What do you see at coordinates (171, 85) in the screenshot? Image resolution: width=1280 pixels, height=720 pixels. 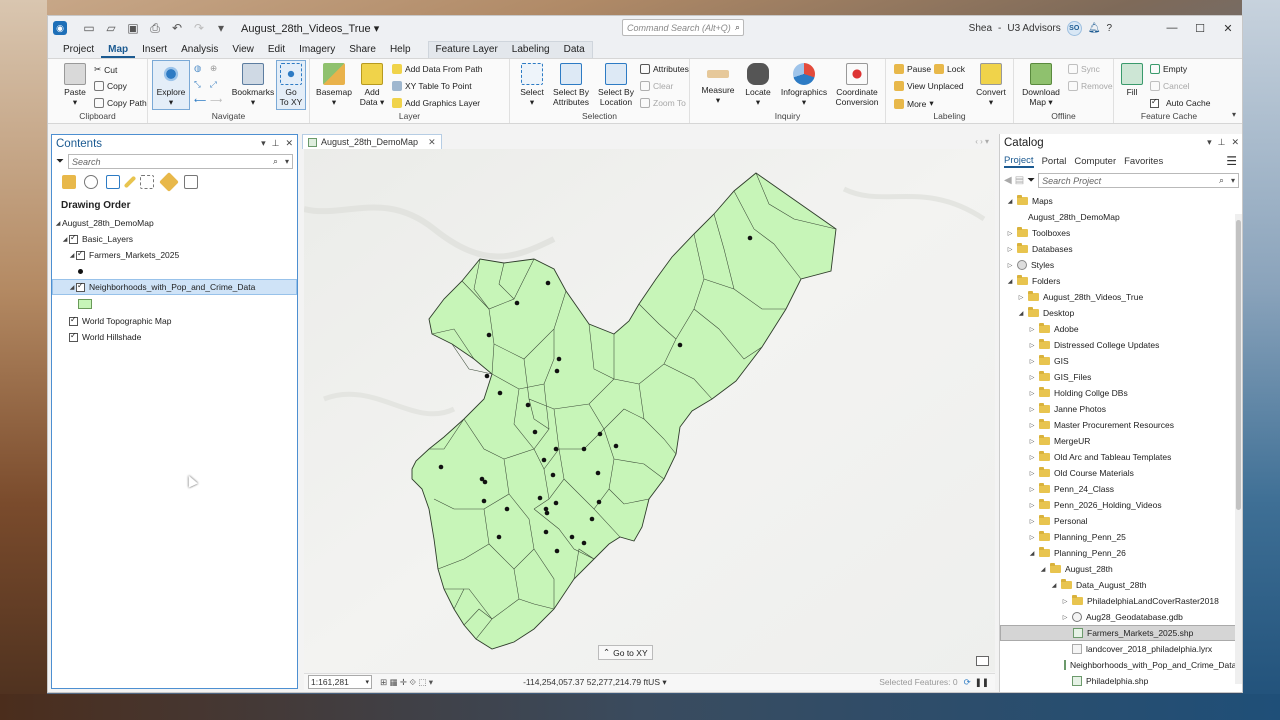 I see `explore-button: Explore ▾` at bounding box center [171, 85].